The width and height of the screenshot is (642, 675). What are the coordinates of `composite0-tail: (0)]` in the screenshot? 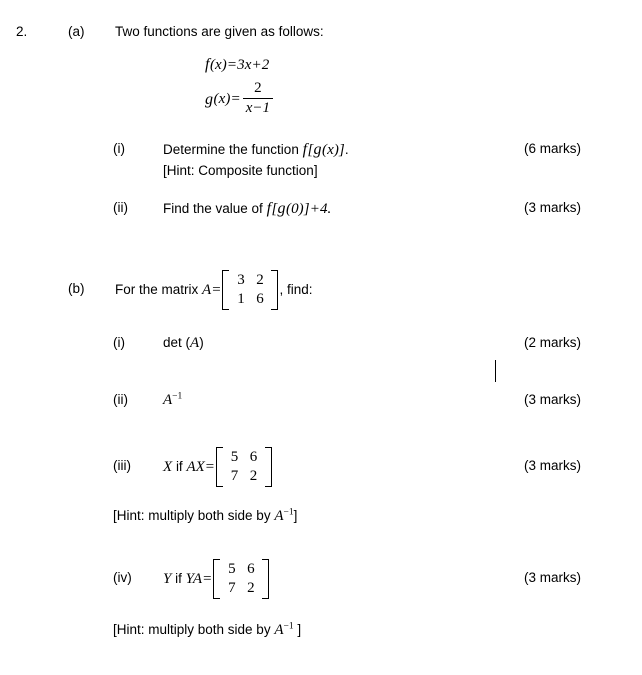 It's located at (297, 209).